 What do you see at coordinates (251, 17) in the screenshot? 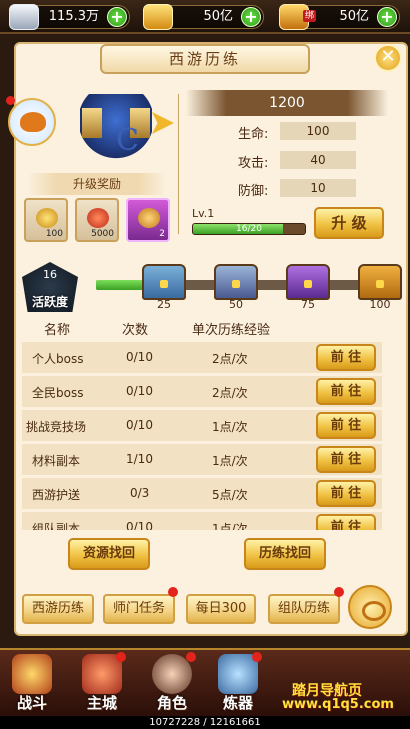
I see `add-gold-button: +` at bounding box center [251, 17].